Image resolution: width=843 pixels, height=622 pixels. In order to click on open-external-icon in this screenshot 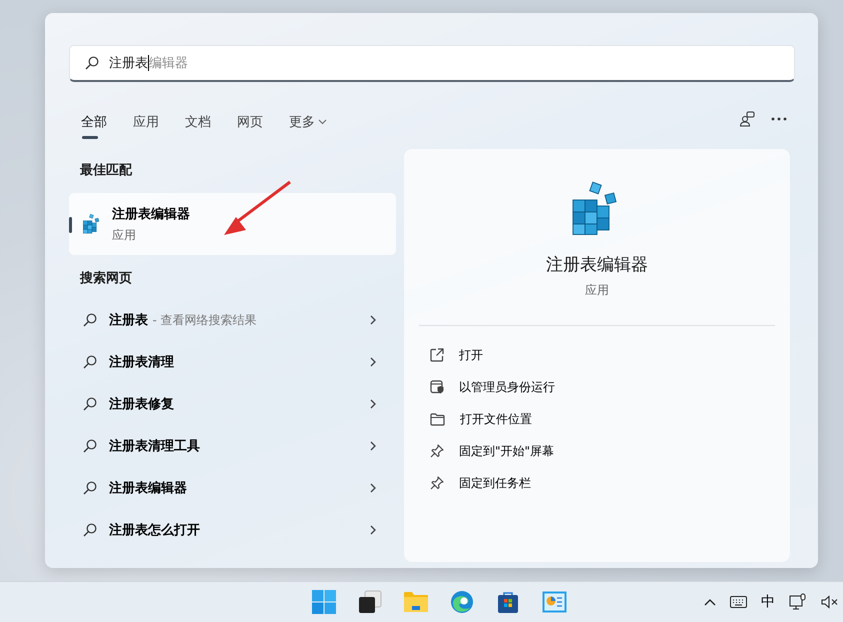, I will do `click(437, 355)`.